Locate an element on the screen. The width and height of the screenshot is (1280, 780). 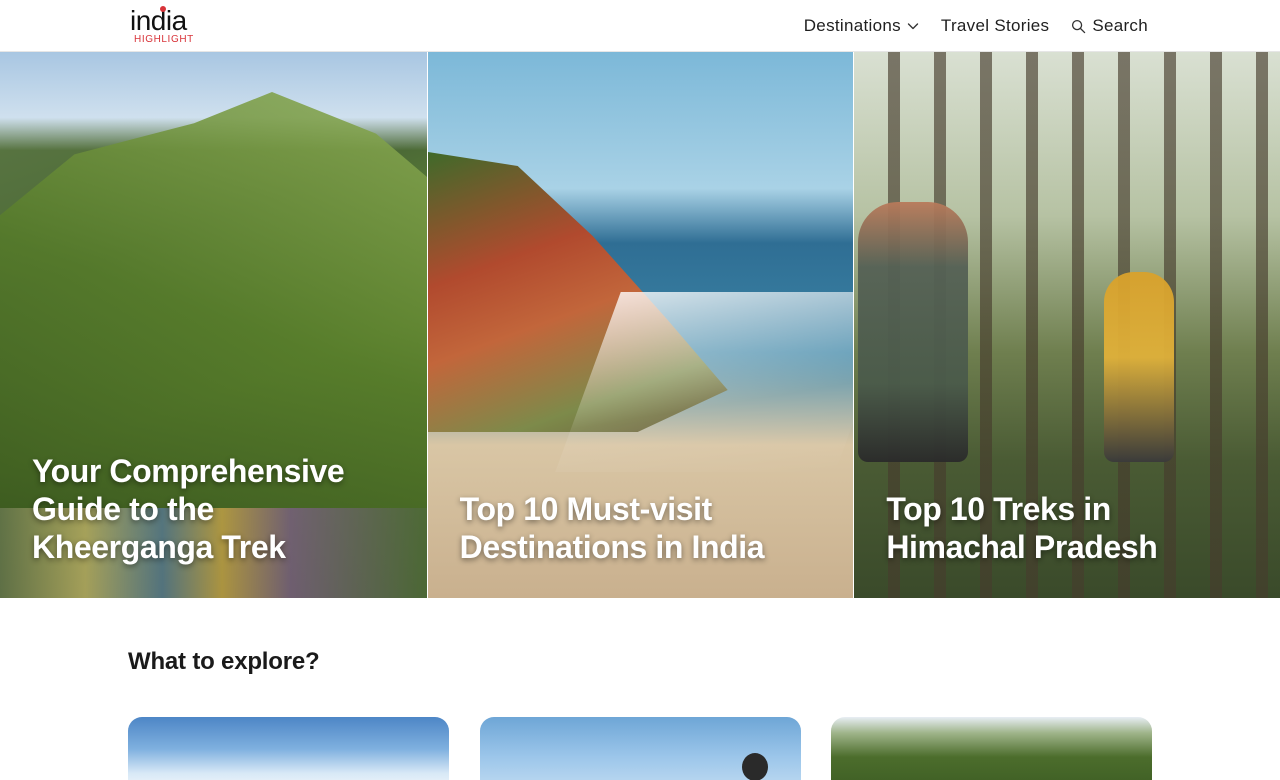
hero-card-title: Top 10 Must-visit Destinations in India is located at coordinates (612, 528).